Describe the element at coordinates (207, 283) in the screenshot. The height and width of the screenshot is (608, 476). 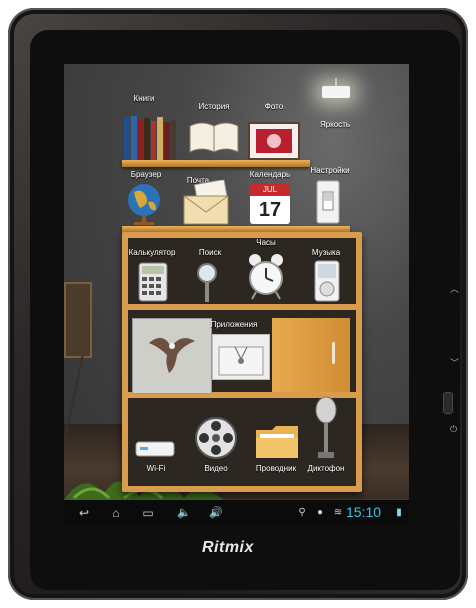
I see `magnifier-icon` at that location.